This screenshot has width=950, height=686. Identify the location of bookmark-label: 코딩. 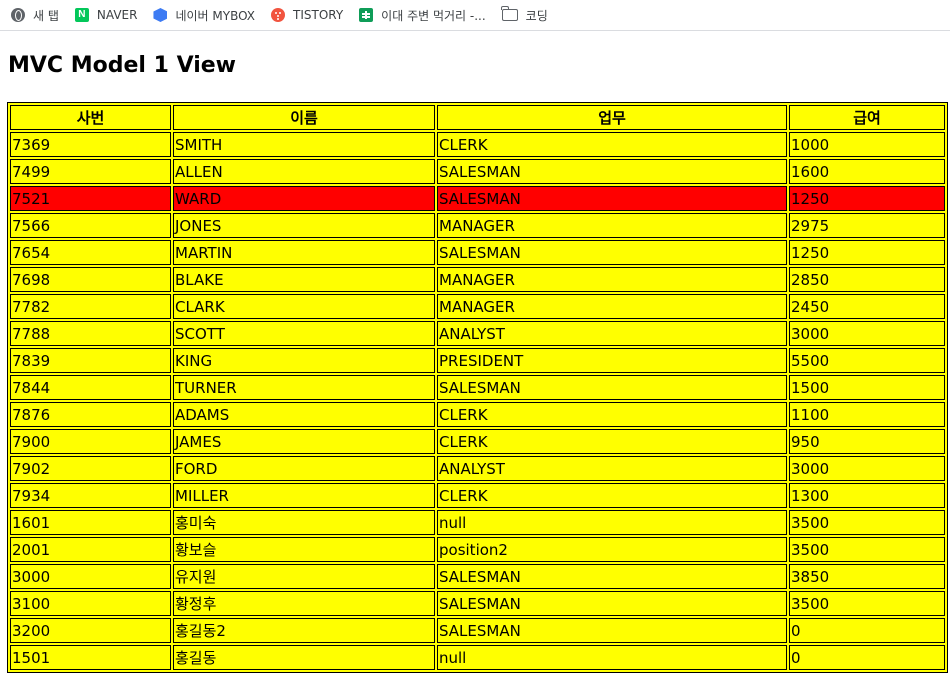
(536, 15).